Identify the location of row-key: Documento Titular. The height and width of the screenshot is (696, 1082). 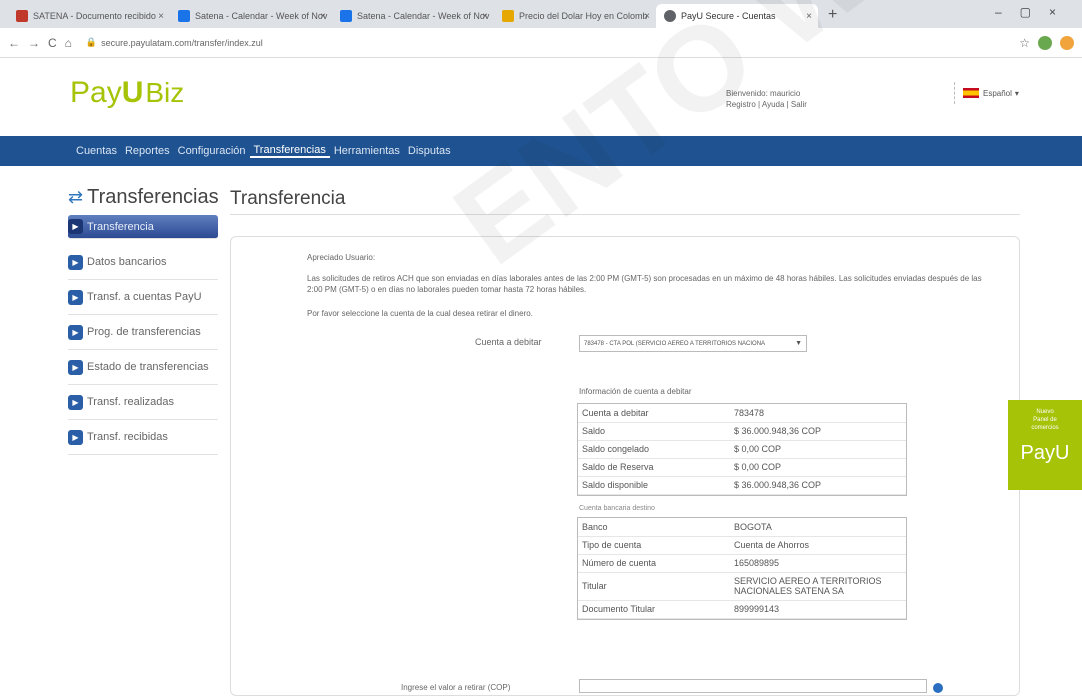
(654, 609).